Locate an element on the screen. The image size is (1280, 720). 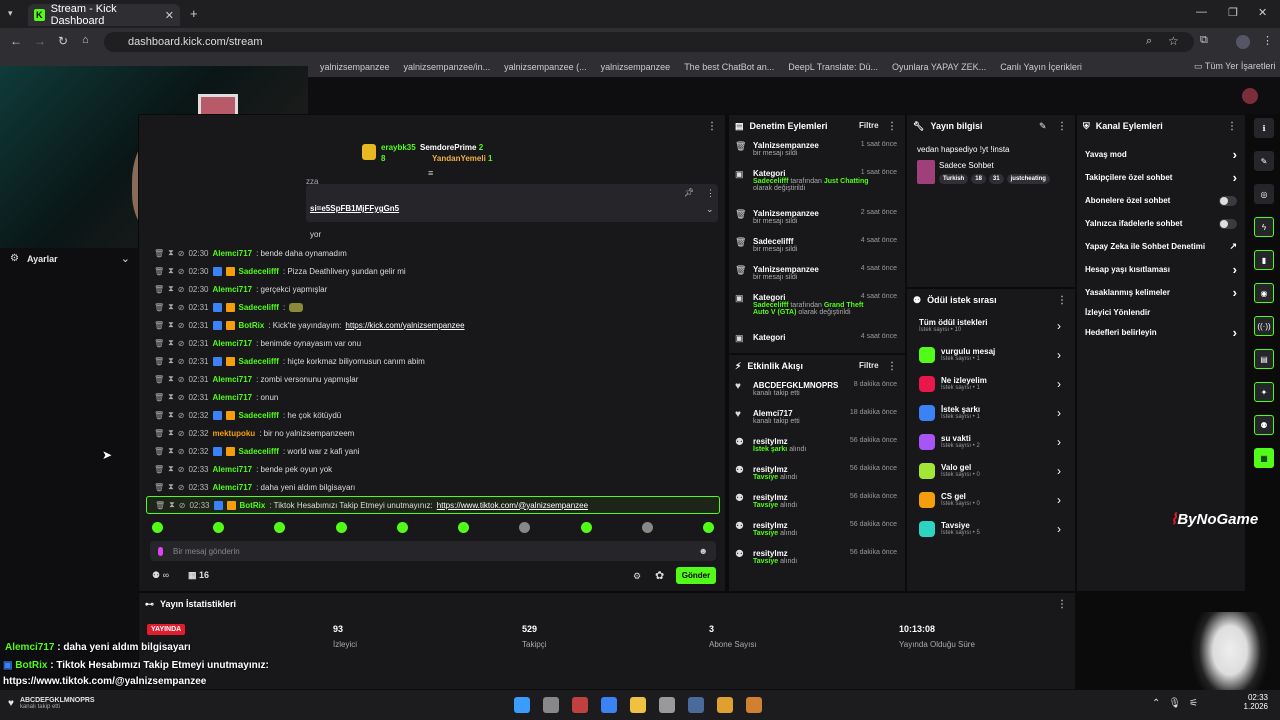
back-icon: ← is located at coordinates (16, 41).